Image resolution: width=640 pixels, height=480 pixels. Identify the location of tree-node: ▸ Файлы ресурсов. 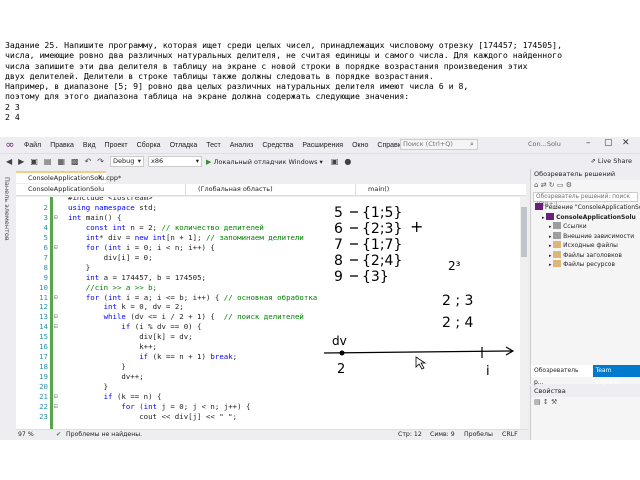
(585, 265).